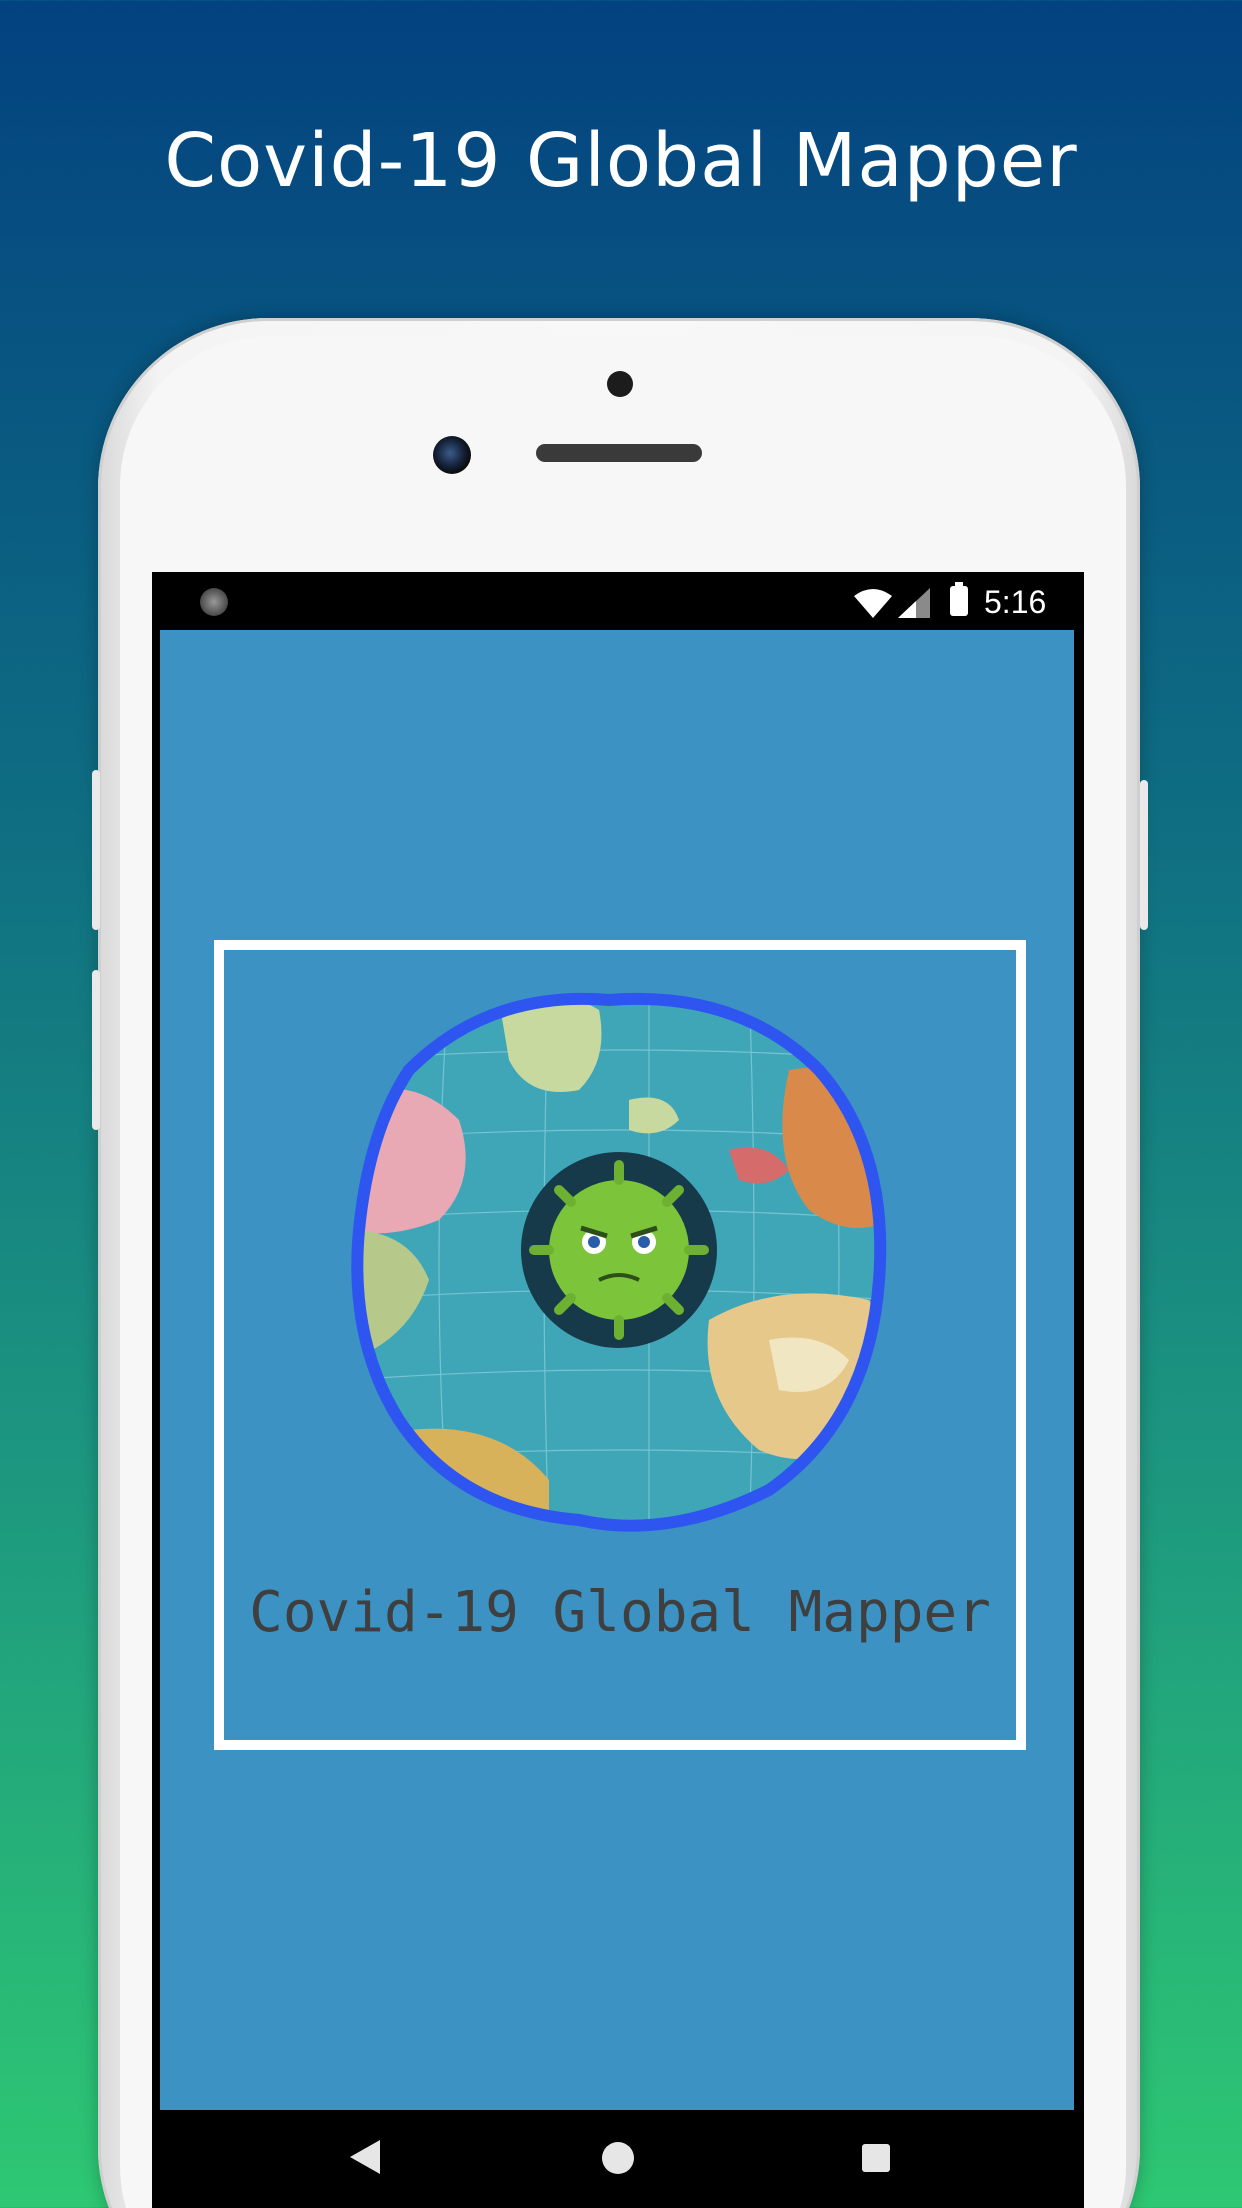 The width and height of the screenshot is (1242, 2208). I want to click on globe-virus-logo, so click(619, 1262).